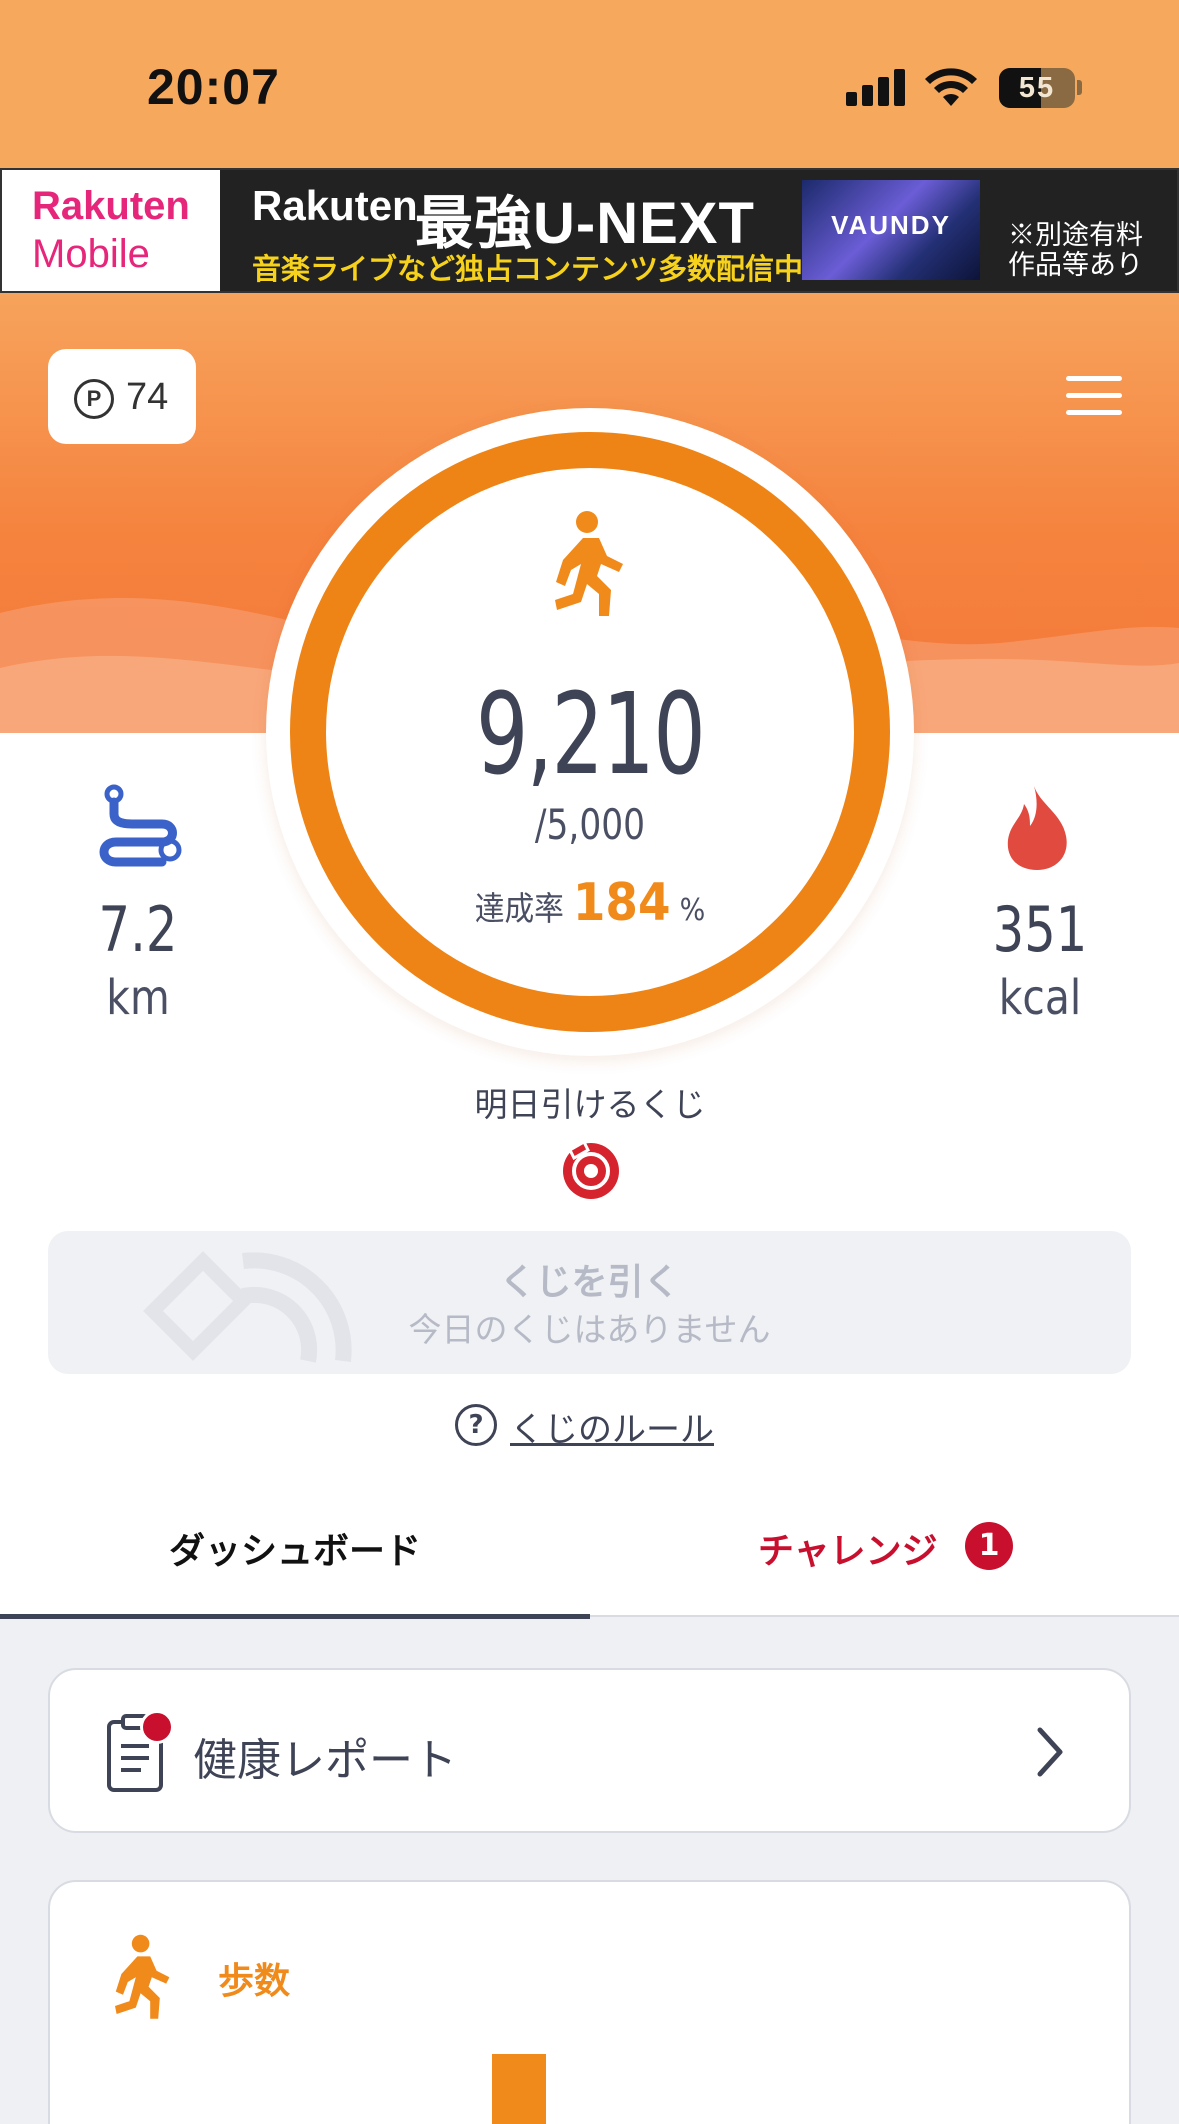  Describe the element at coordinates (111, 230) in the screenshot. I see `ad-logo: Rakuten Mobile` at that location.